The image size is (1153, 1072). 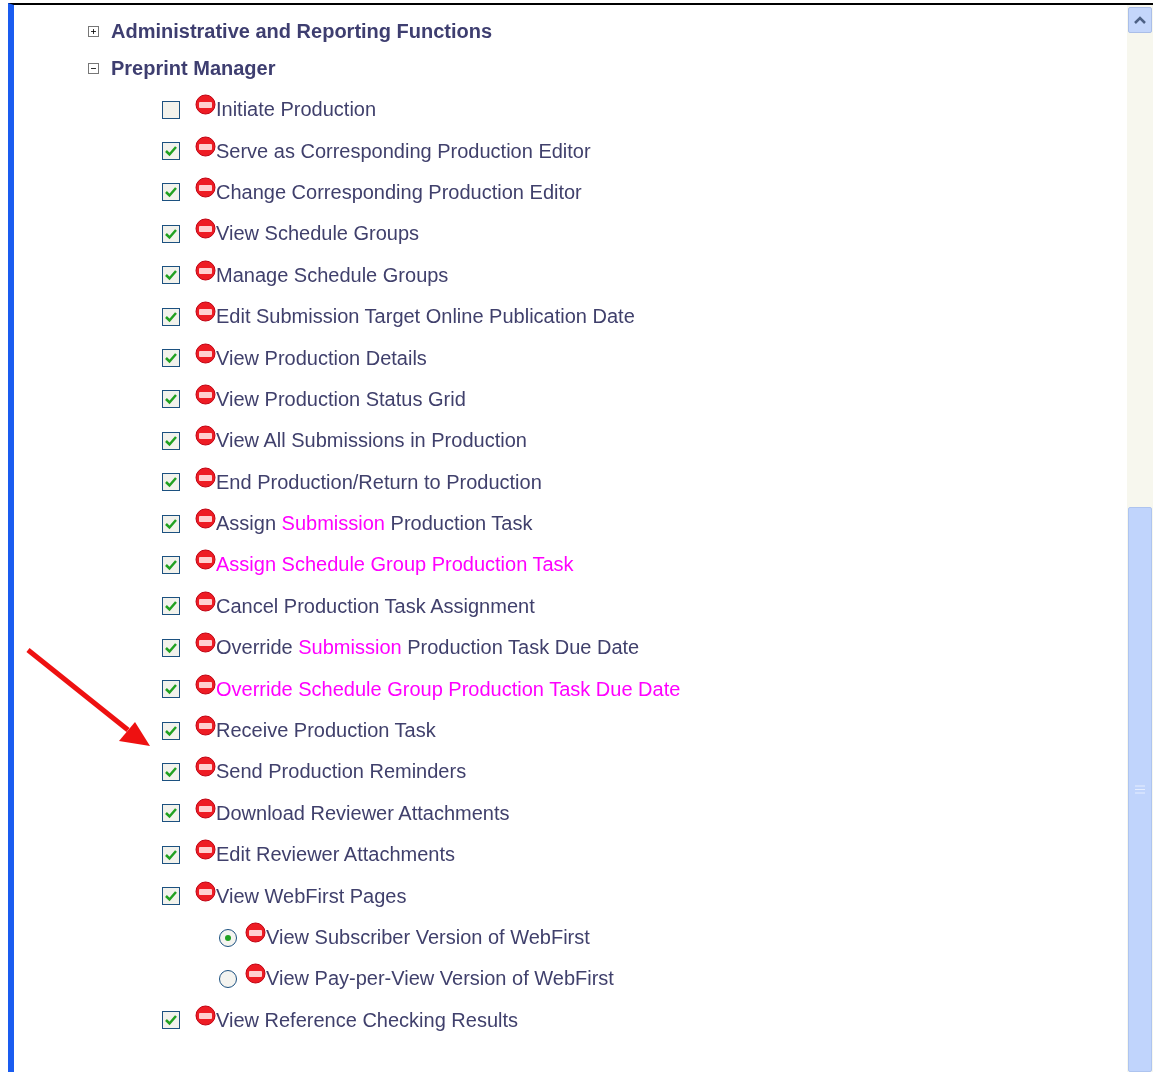 I want to click on permission-label: View WebFirst Pages, so click(x=311, y=896).